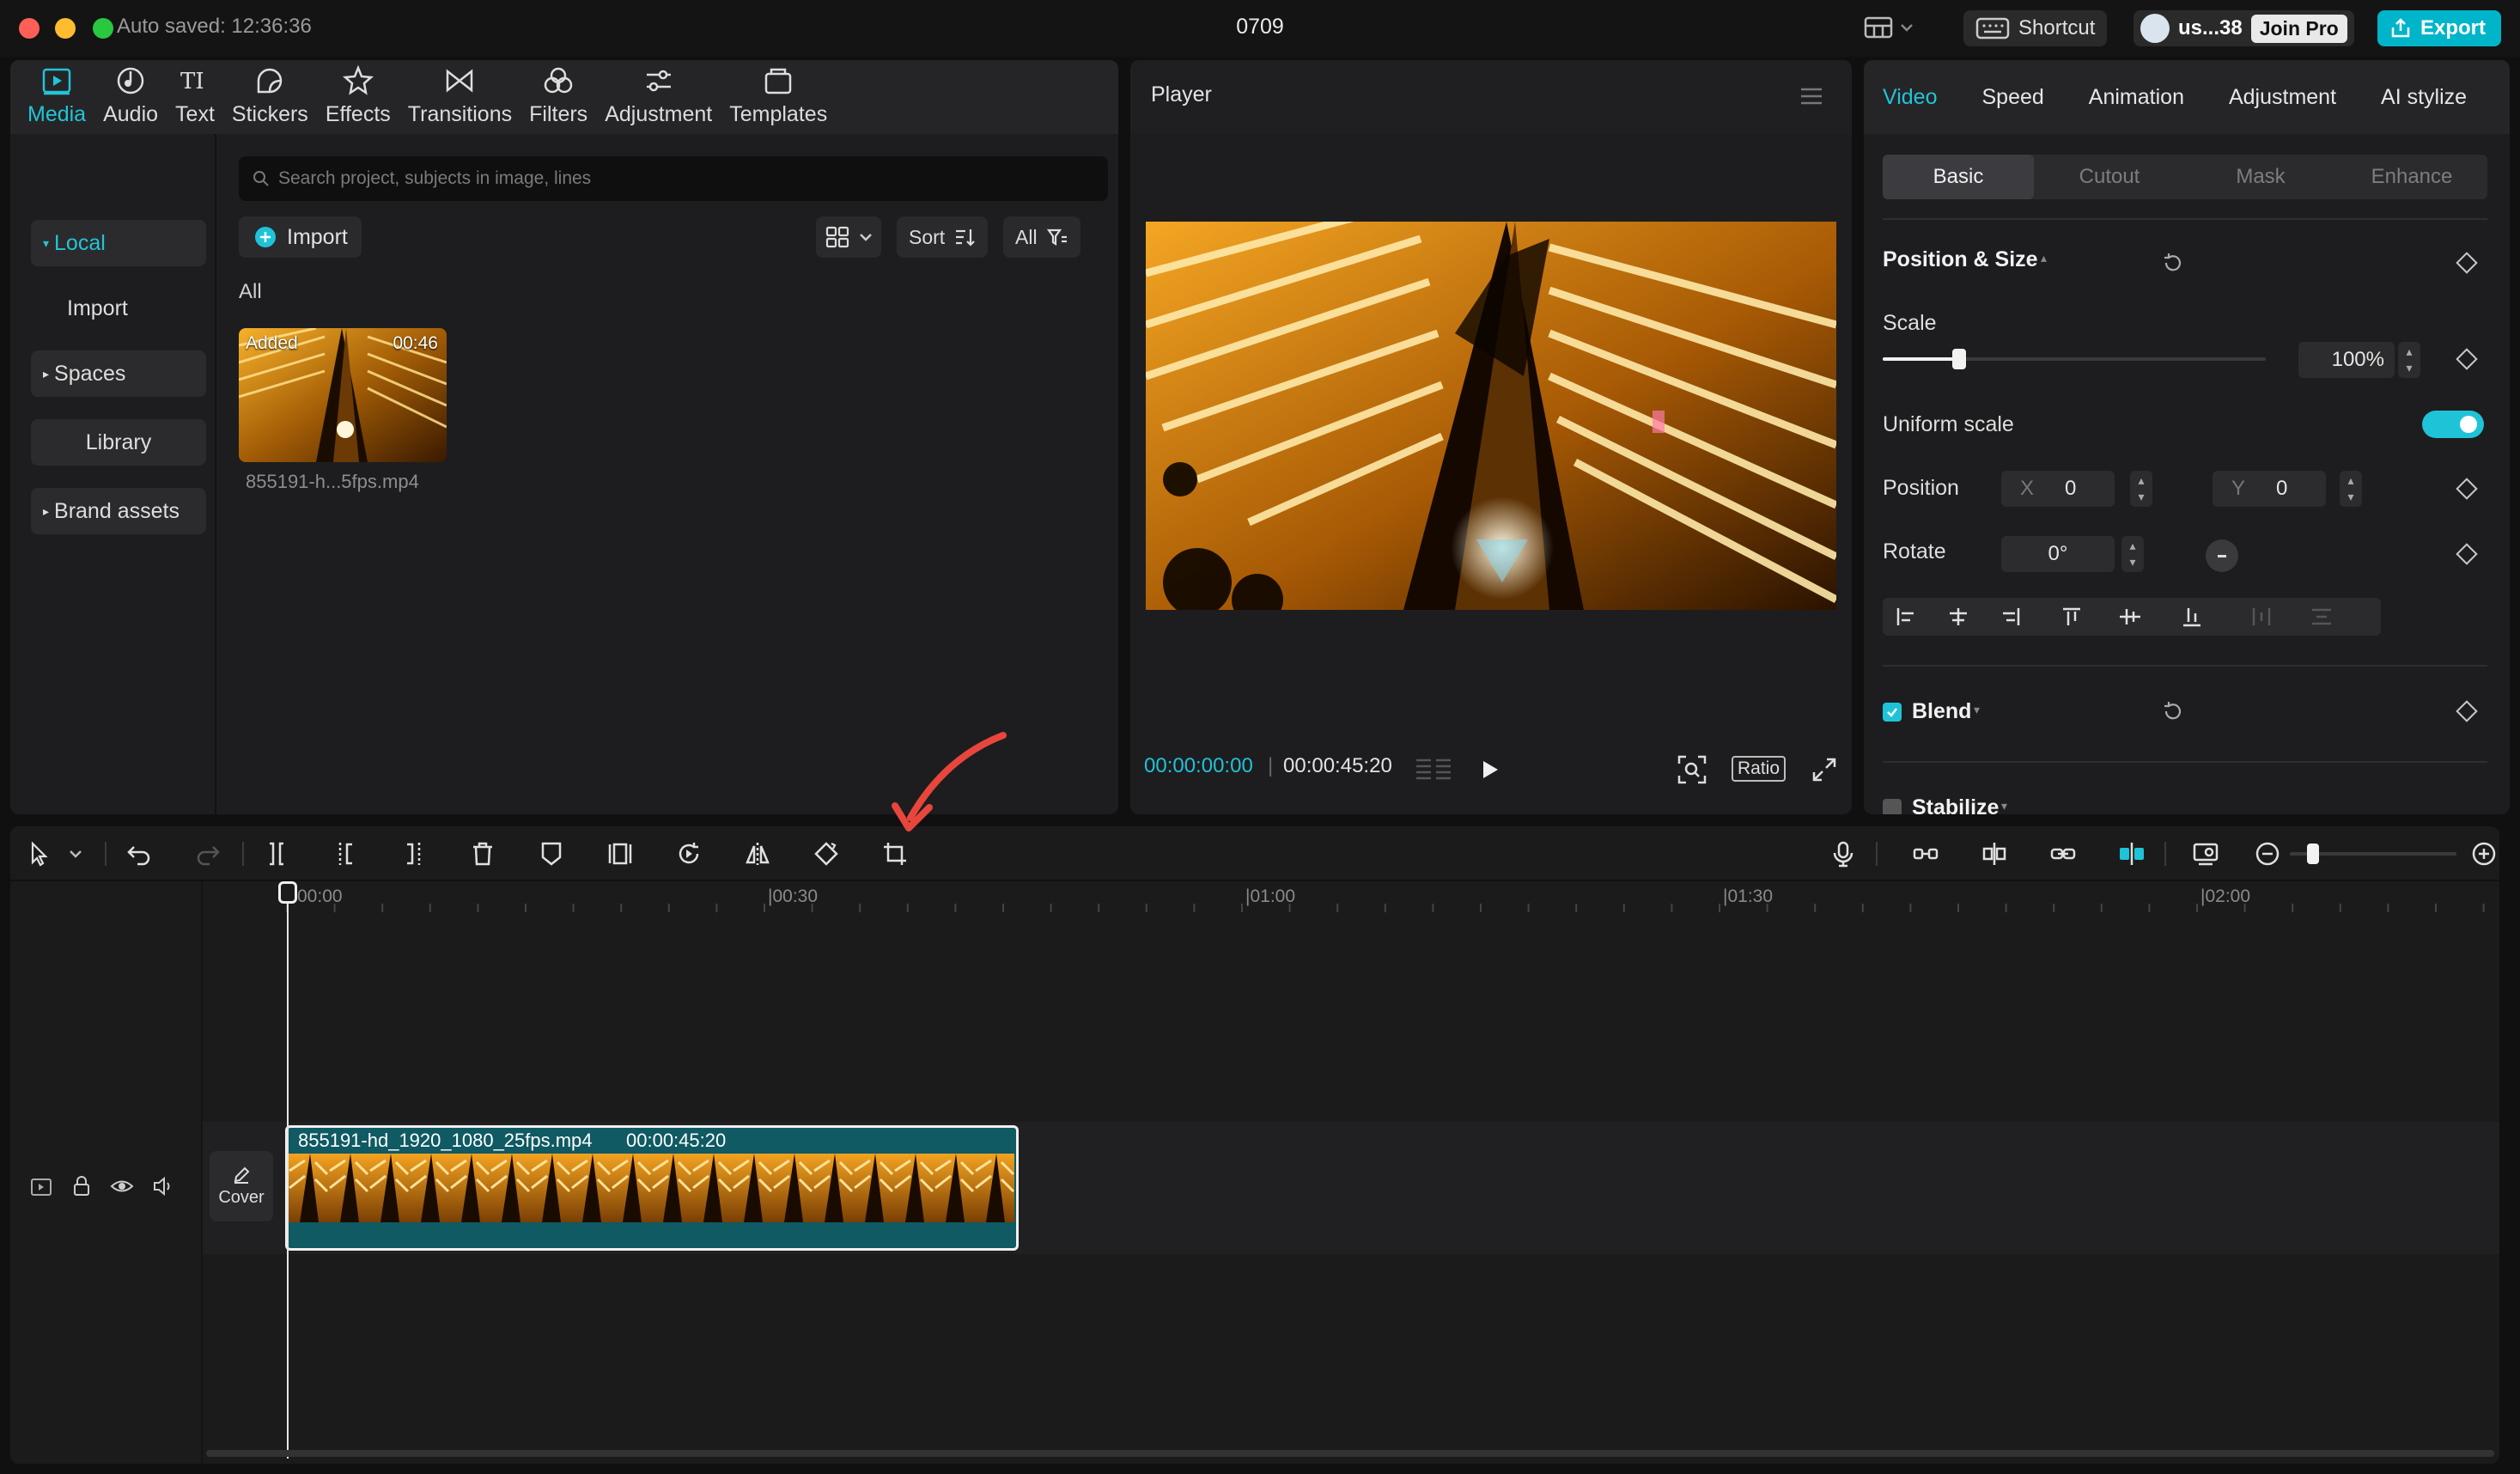 This screenshot has width=2520, height=1474. I want to click on import-button: Import, so click(301, 237).